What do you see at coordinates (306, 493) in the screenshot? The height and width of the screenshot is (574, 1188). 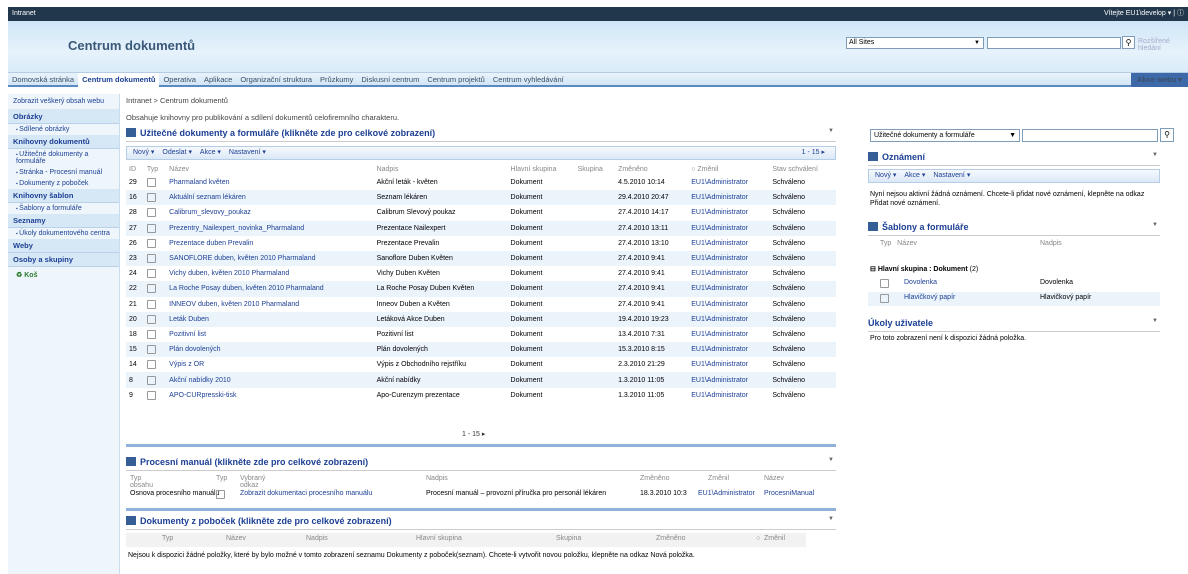 I see `manual-doc-link: Zobrazit dokumentaci procesního manuálu` at bounding box center [306, 493].